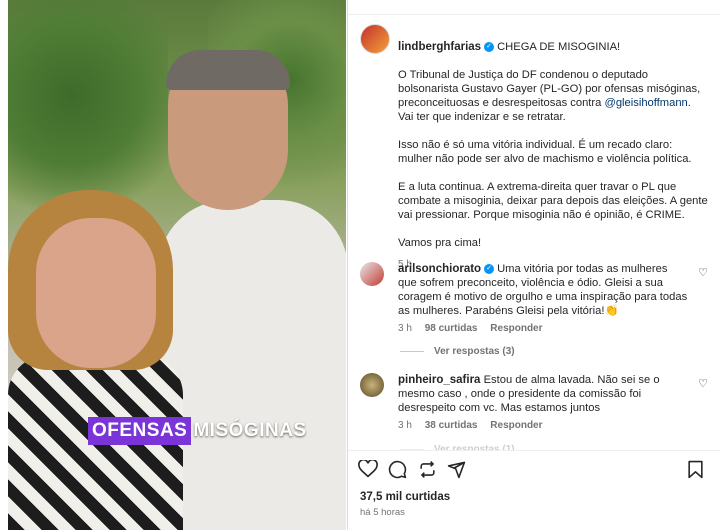  I want to click on comment-likes: 98 curtidas, so click(451, 328).